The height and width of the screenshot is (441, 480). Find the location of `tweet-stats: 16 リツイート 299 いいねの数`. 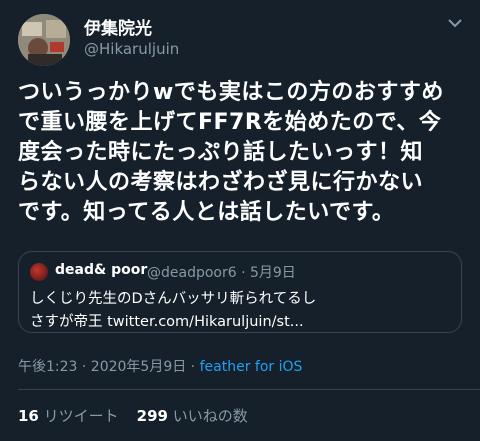

tweet-stats: 16 リツイート 299 いいねの数 is located at coordinates (133, 415).